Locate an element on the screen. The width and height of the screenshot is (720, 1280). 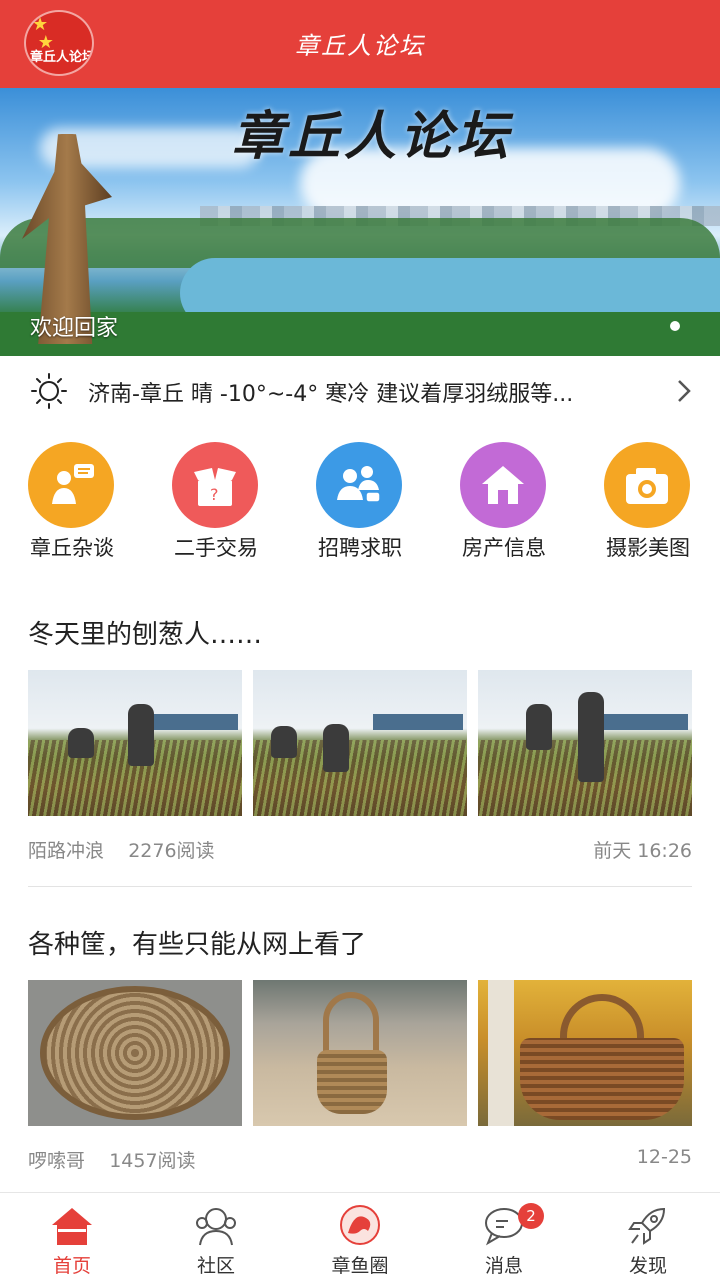
category-label: 招聘求职 is located at coordinates (360, 548).